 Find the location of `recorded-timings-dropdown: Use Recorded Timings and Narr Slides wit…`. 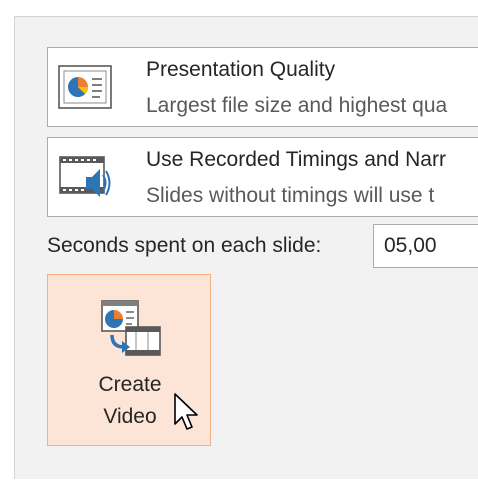

recorded-timings-dropdown: Use Recorded Timings and Narr Slides wit… is located at coordinates (262, 177).